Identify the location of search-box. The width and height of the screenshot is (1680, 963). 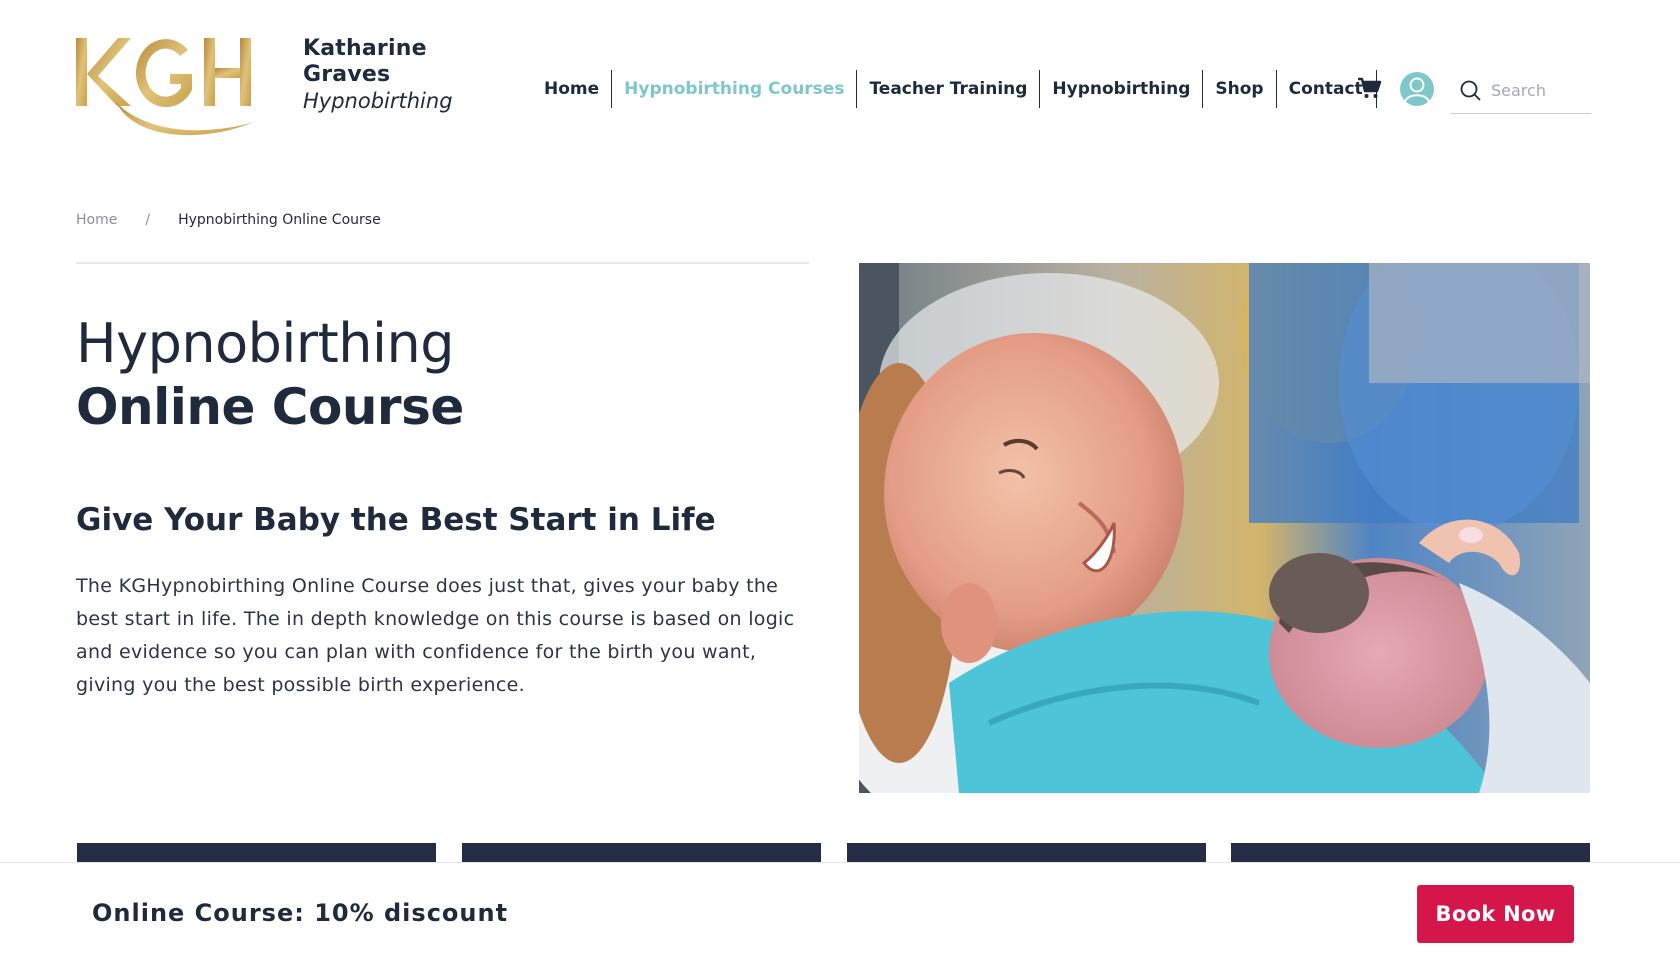
(1521, 92).